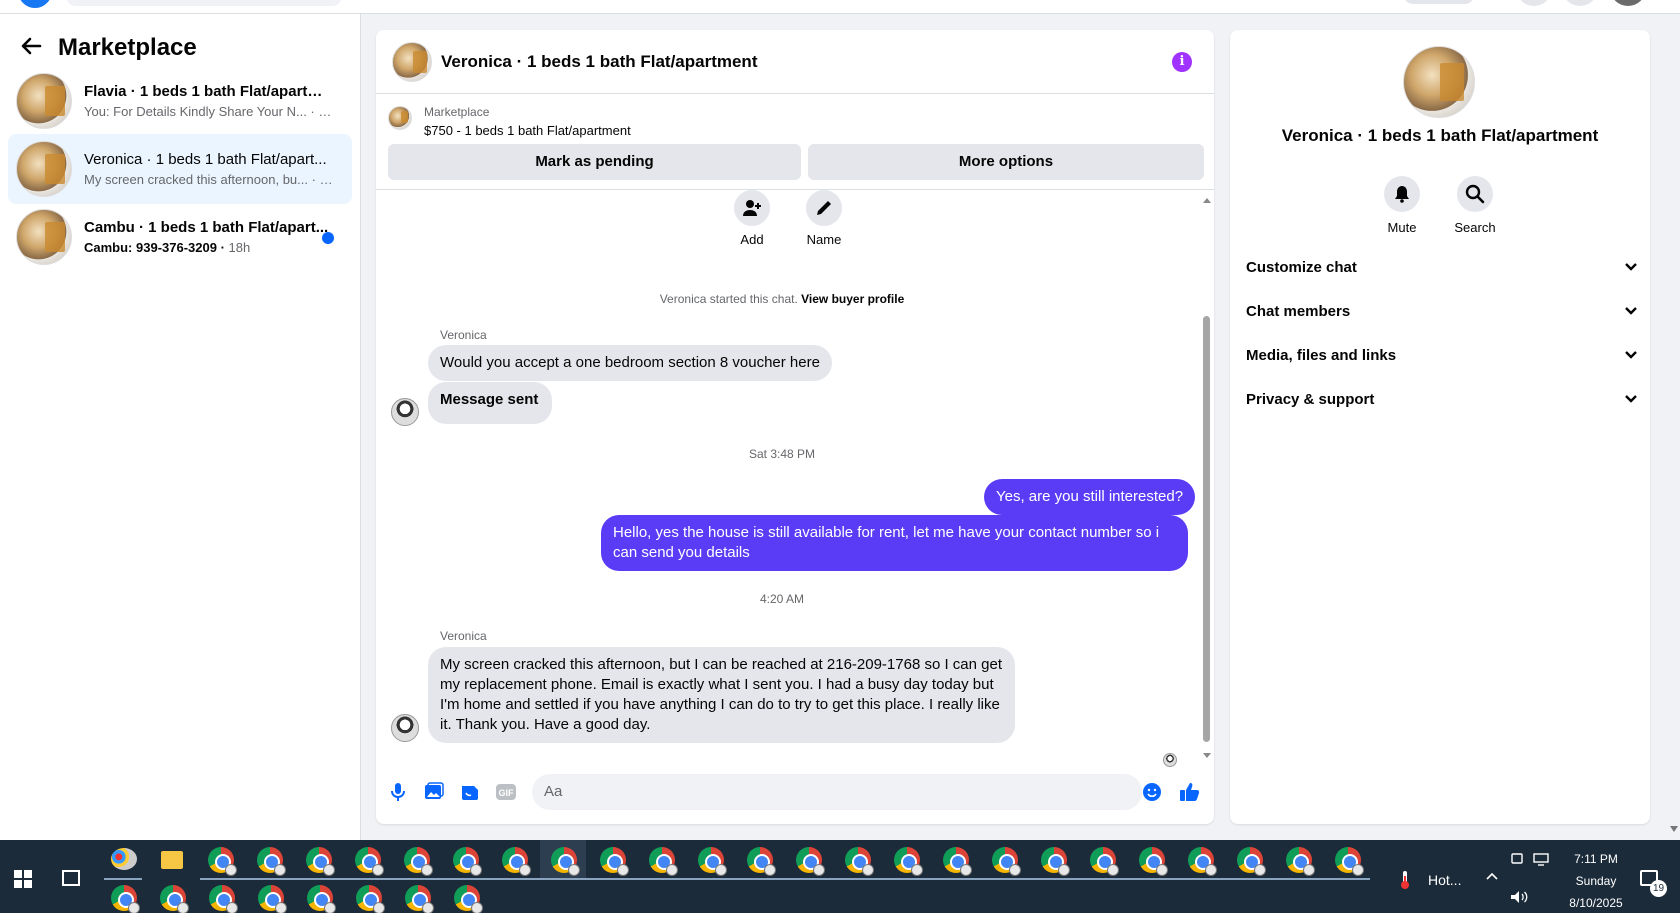  Describe the element at coordinates (1596, 903) in the screenshot. I see `clock-date: 8/10/2025` at that location.